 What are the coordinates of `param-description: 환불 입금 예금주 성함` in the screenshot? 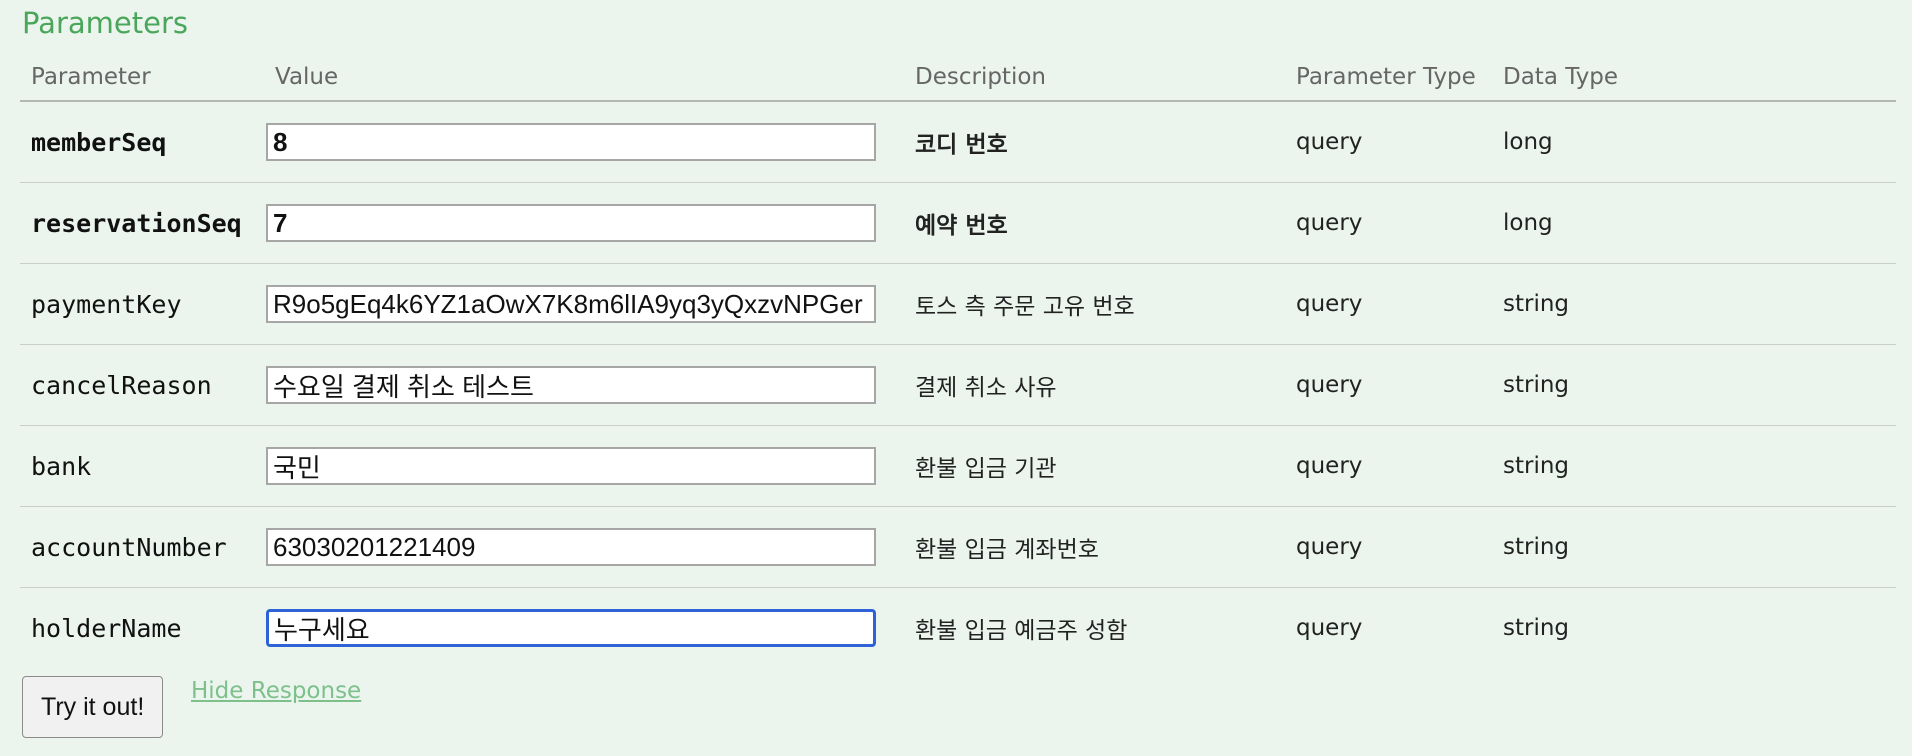 It's located at (1021, 631).